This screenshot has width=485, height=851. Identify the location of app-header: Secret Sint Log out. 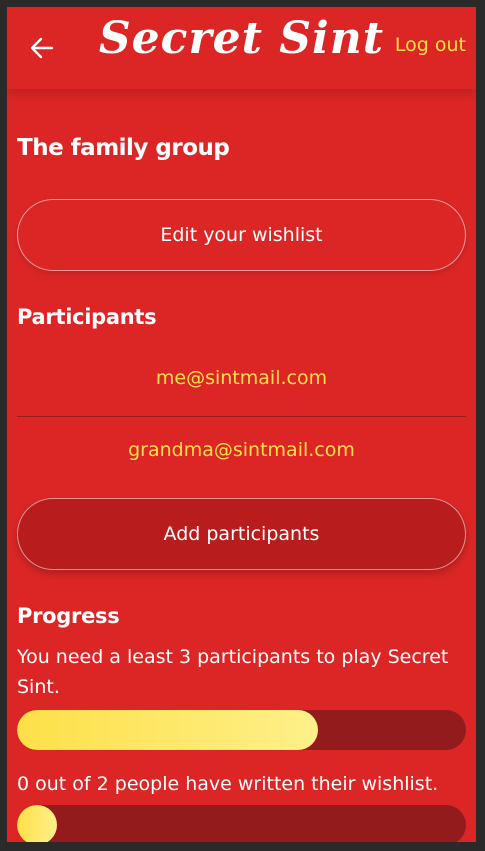
(241, 48).